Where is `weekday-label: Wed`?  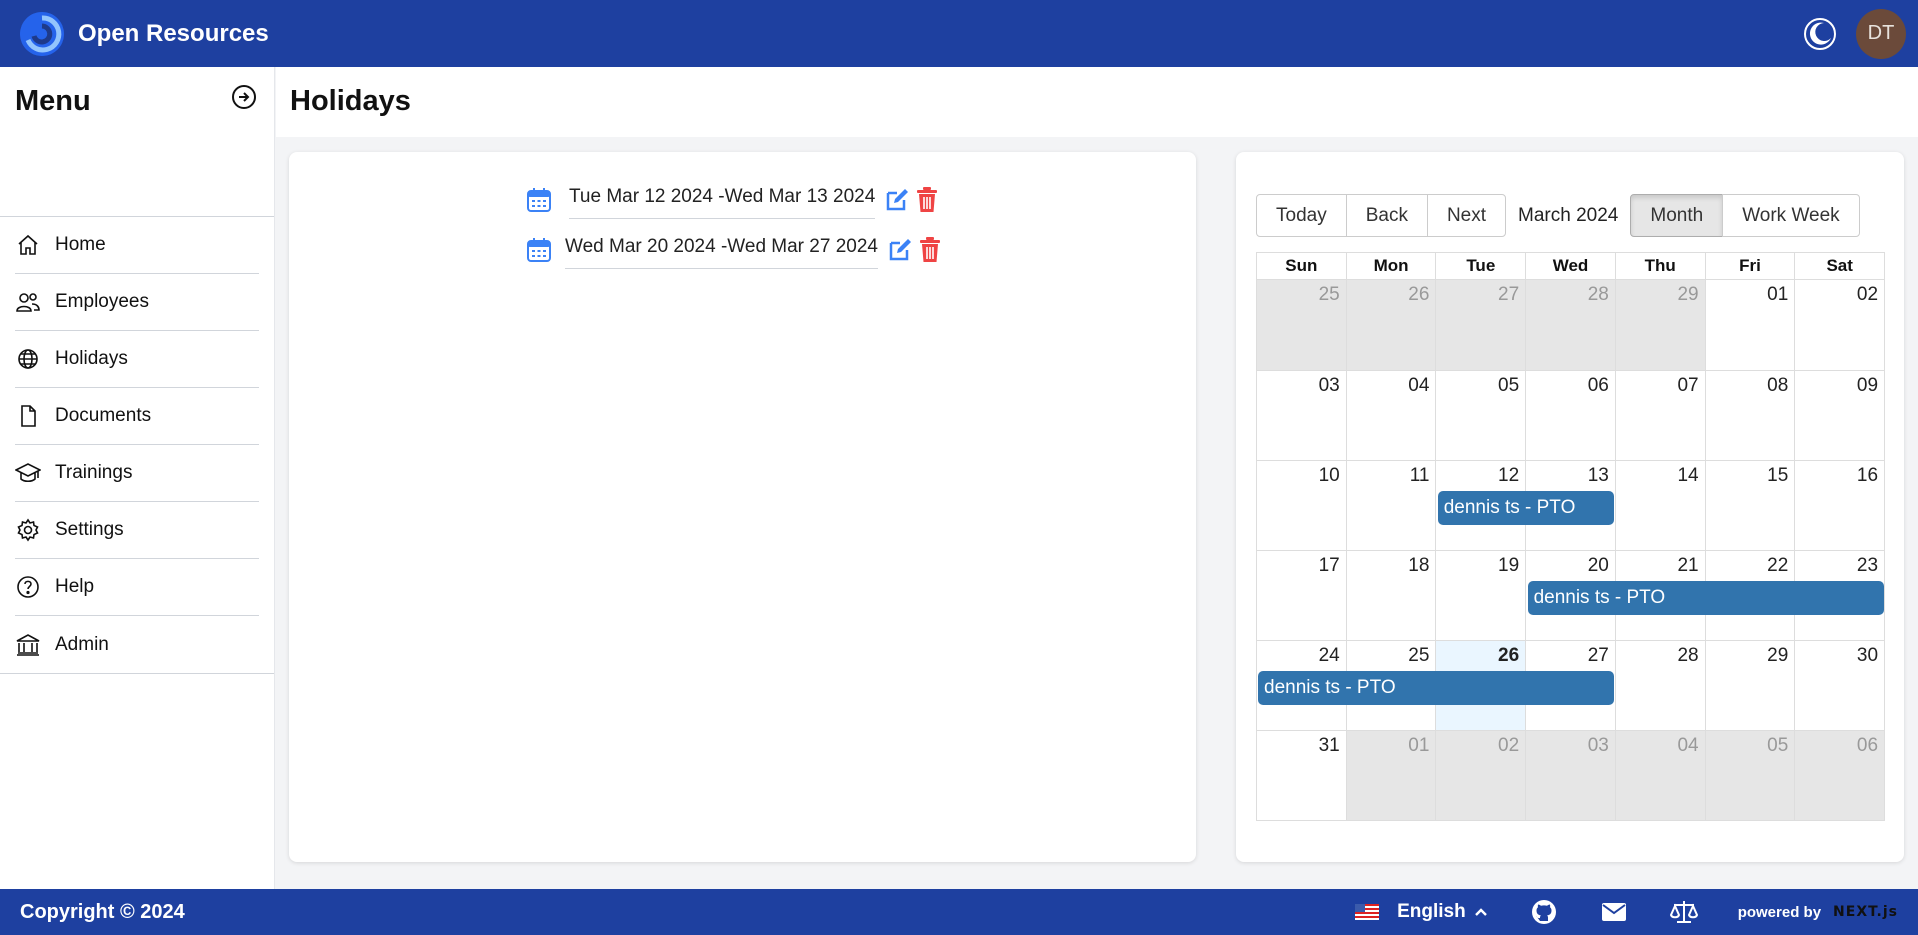 weekday-label: Wed is located at coordinates (1570, 266).